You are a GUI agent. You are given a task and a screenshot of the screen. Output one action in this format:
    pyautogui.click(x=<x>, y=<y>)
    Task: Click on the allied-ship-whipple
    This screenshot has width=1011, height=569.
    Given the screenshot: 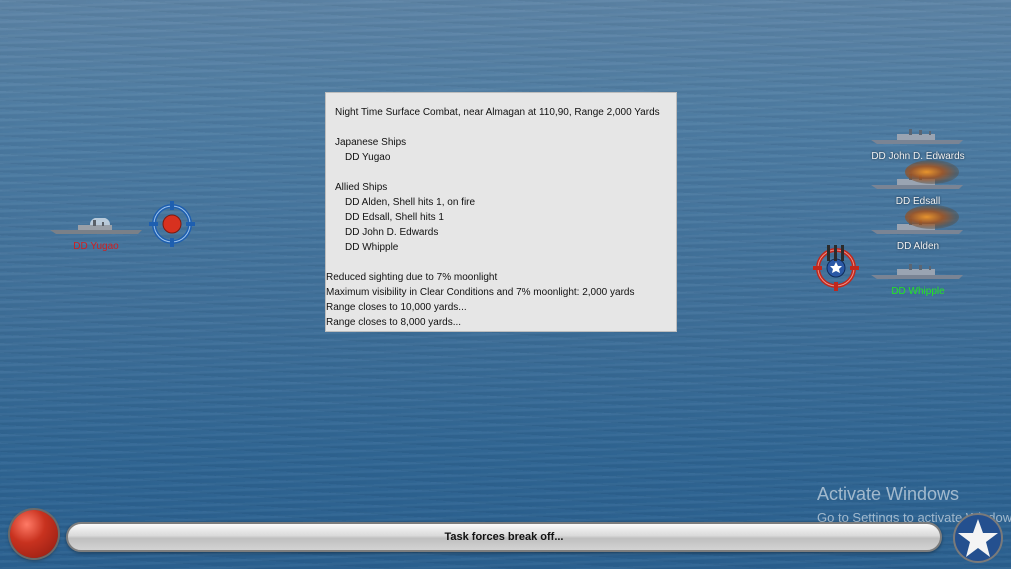 What is the action you would take?
    pyautogui.click(x=917, y=272)
    